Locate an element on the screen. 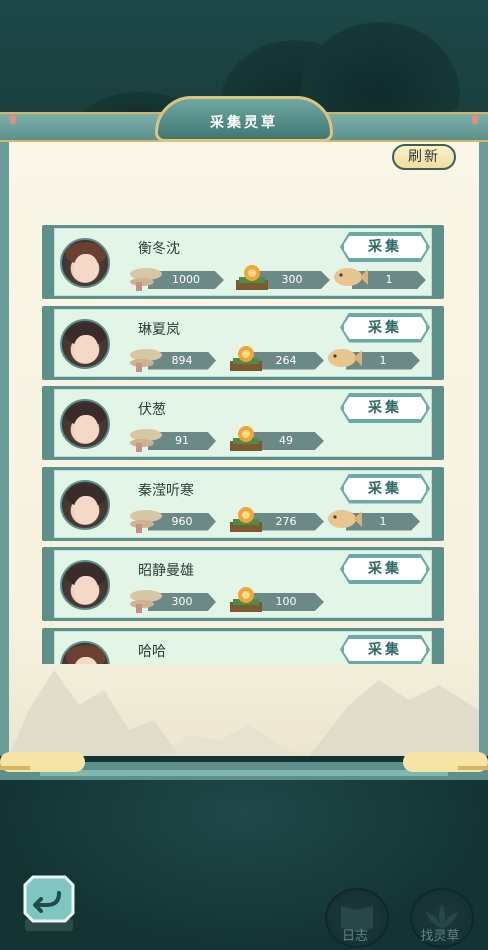 The height and width of the screenshot is (950, 488). log-label: 日志 is located at coordinates (354, 936).